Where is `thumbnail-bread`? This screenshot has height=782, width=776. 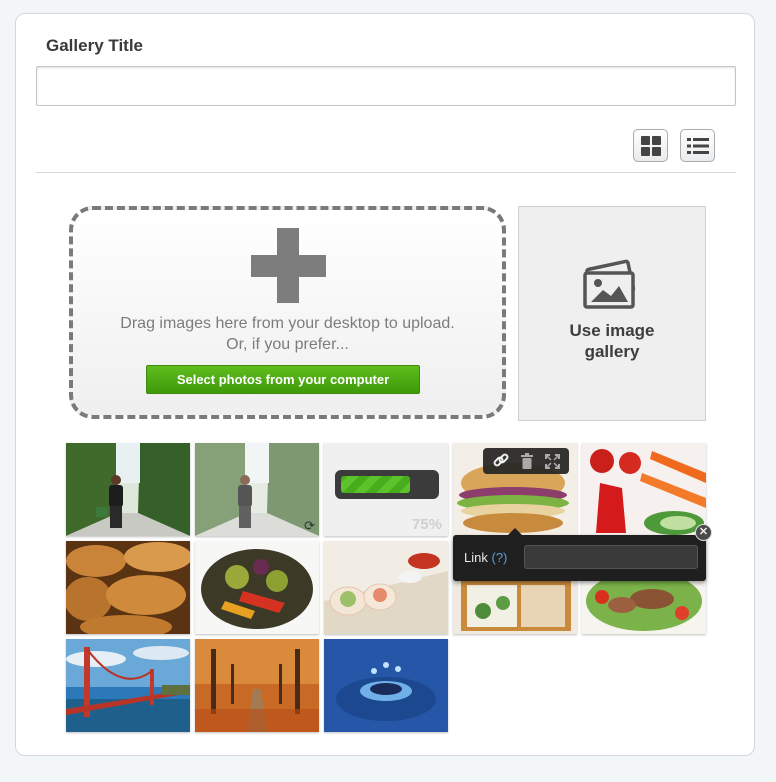
thumbnail-bread is located at coordinates (128, 587).